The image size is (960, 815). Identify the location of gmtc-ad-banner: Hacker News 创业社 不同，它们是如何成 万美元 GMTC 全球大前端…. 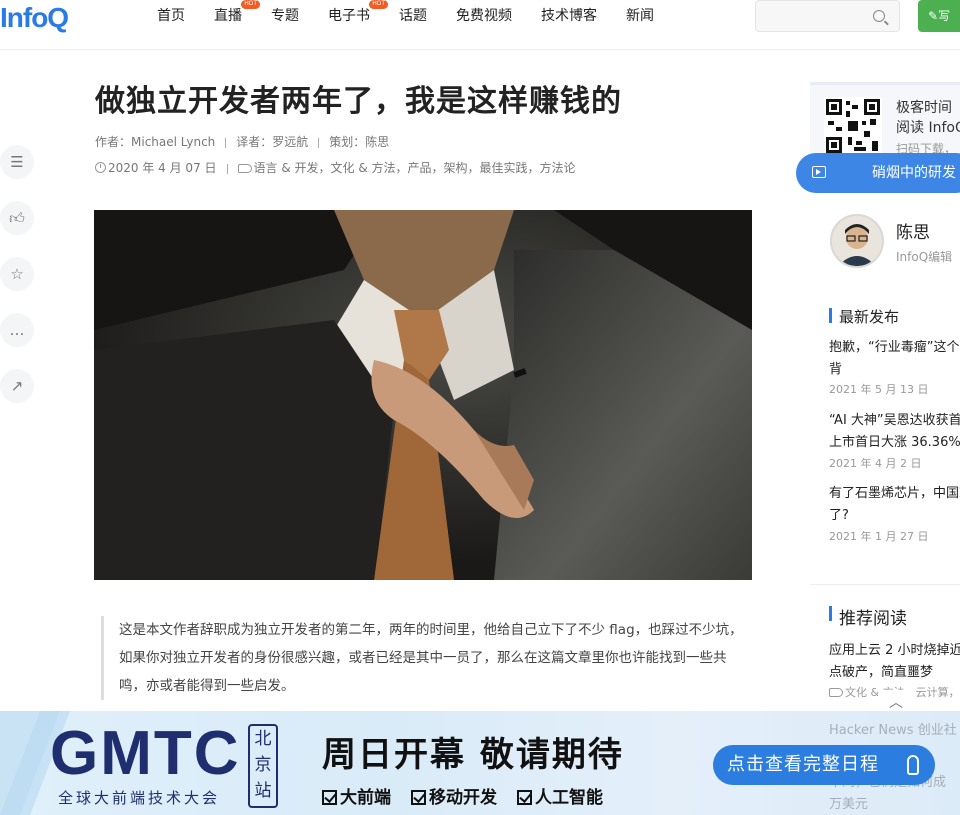
(480, 763).